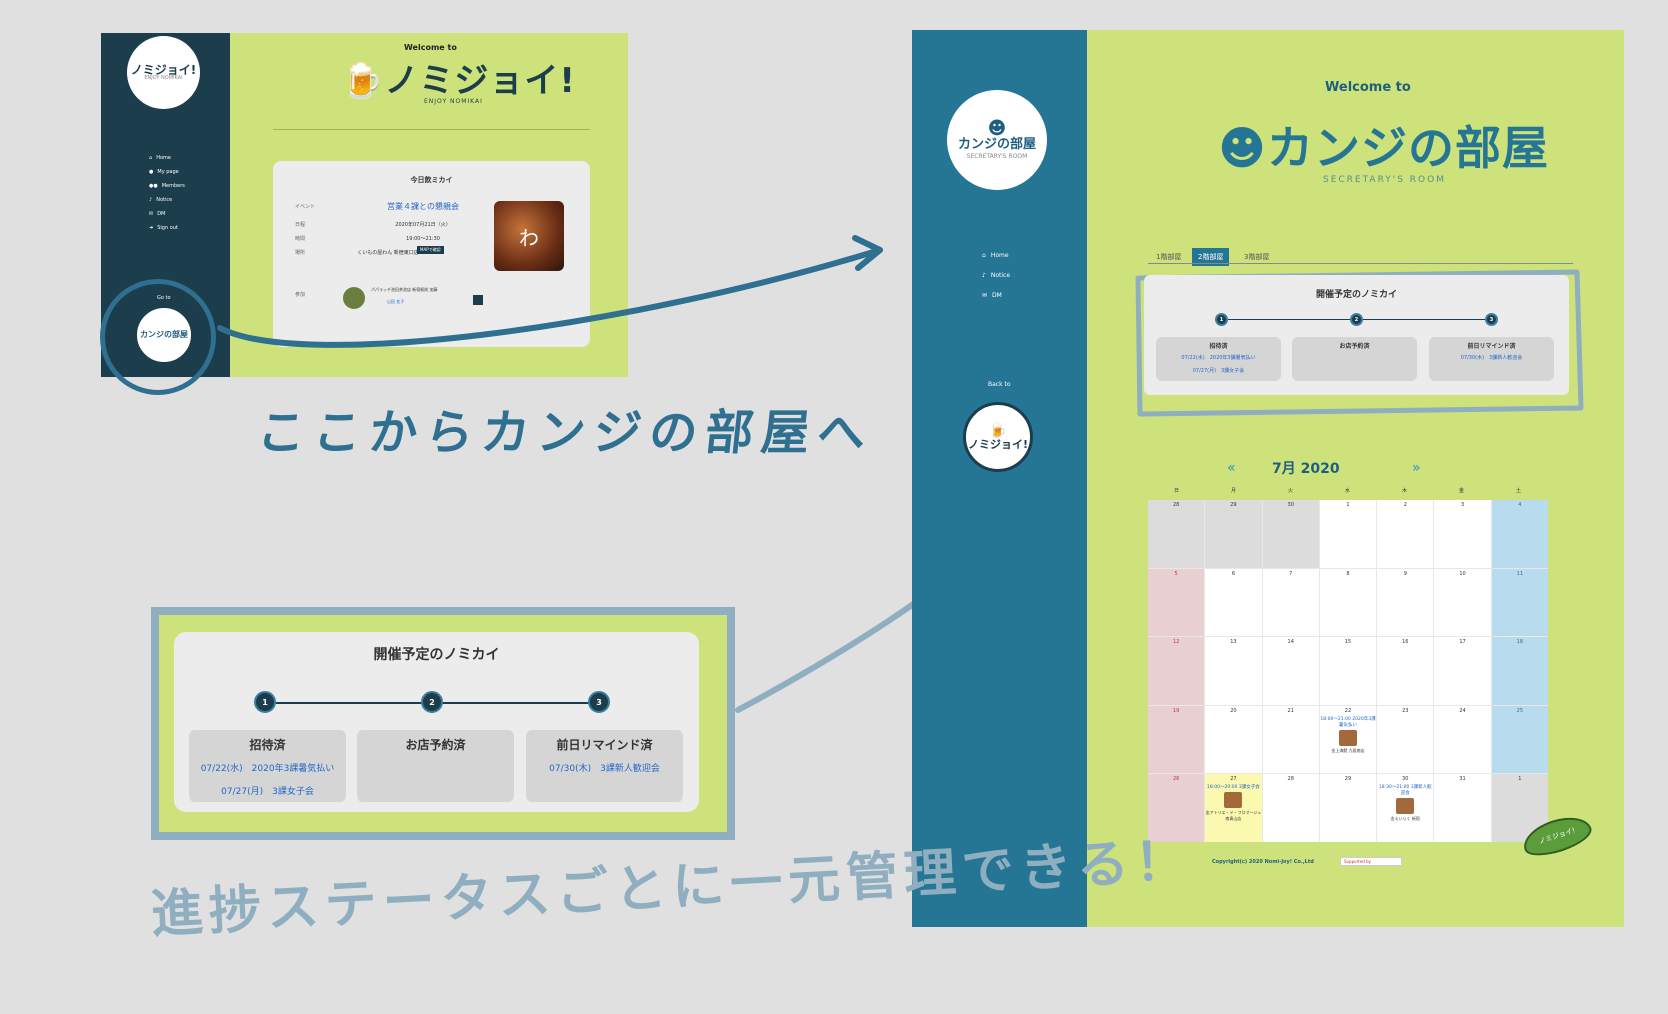 The width and height of the screenshot is (1668, 1014). Describe the element at coordinates (1405, 505) in the screenshot. I see `day-number: 2` at that location.